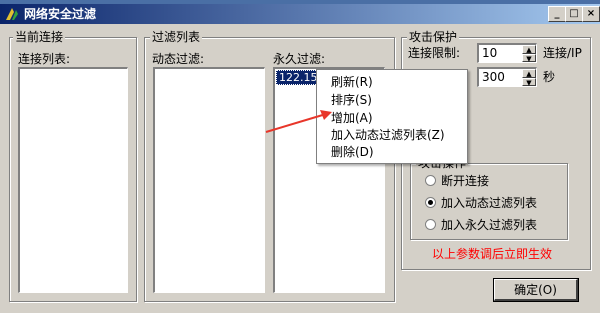 Image resolution: width=600 pixels, height=313 pixels. I want to click on menu-item-refresh: 刷新(R), so click(352, 82).